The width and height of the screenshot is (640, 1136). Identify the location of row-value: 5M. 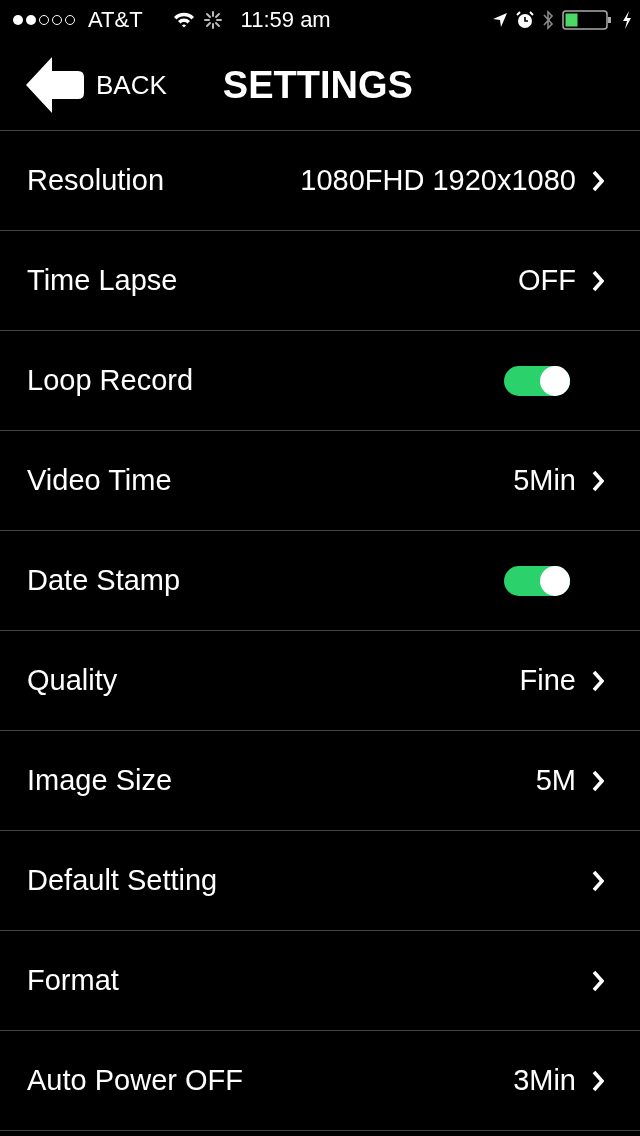
(555, 780).